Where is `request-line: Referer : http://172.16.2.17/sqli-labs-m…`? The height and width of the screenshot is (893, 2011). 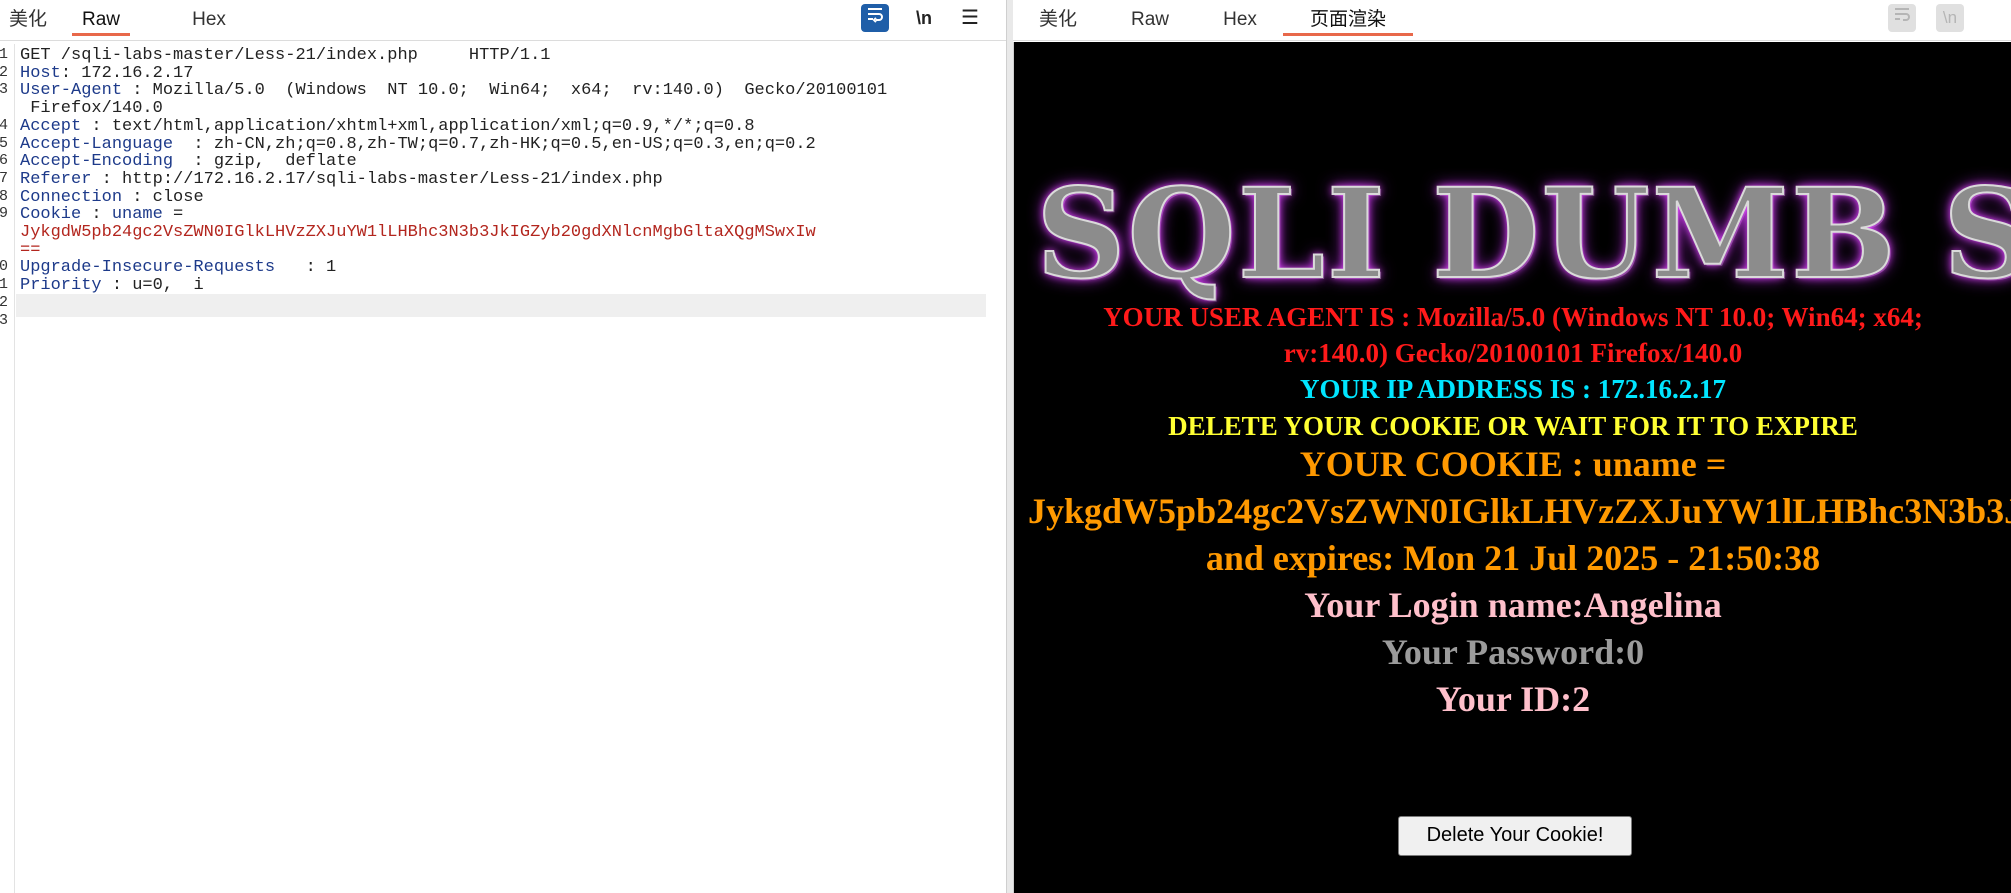
request-line: Referer : http://172.16.2.17/sqli-labs-m… is located at coordinates (341, 179).